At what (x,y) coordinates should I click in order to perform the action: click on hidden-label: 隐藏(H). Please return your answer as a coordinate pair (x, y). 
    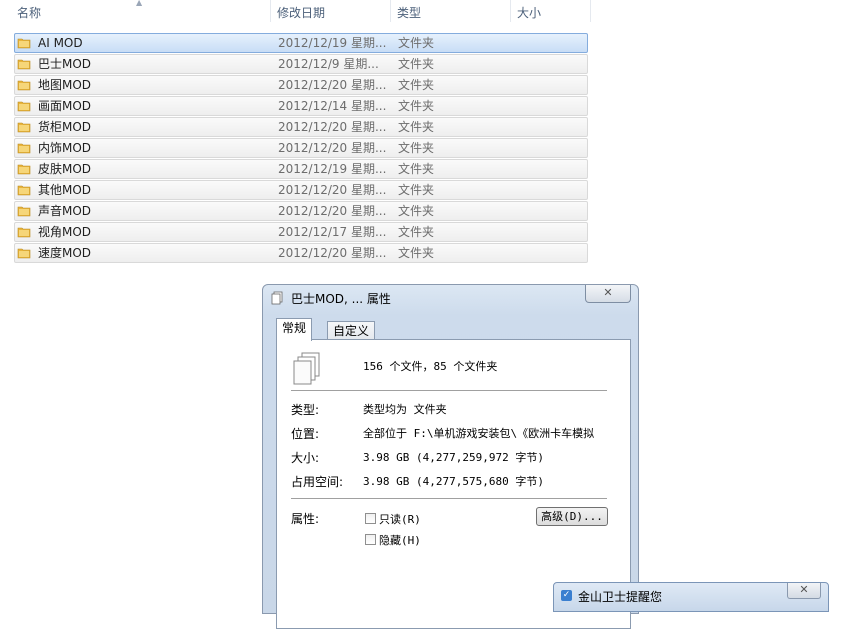
    Looking at the image, I should click on (400, 540).